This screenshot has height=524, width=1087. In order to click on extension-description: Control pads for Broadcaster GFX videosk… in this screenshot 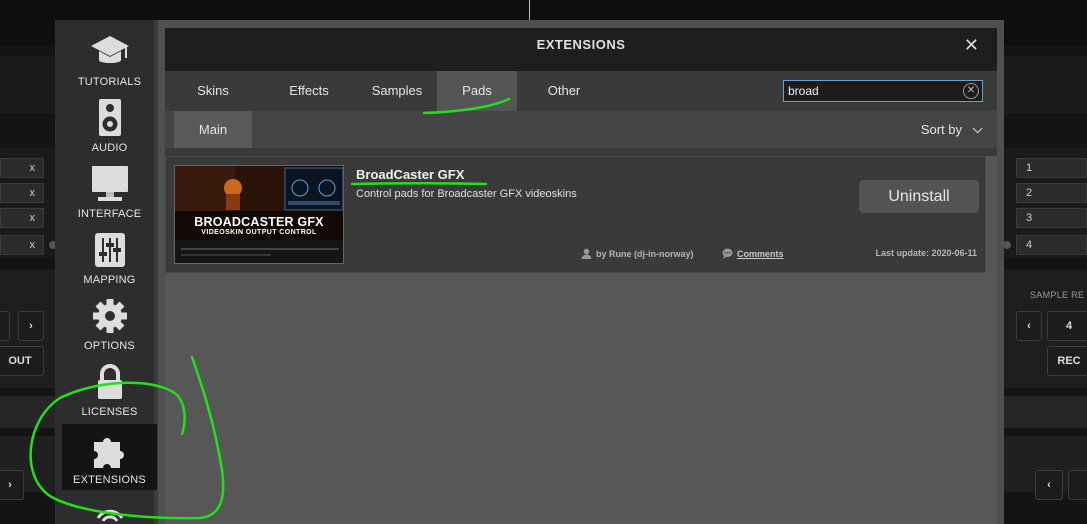, I will do `click(466, 194)`.